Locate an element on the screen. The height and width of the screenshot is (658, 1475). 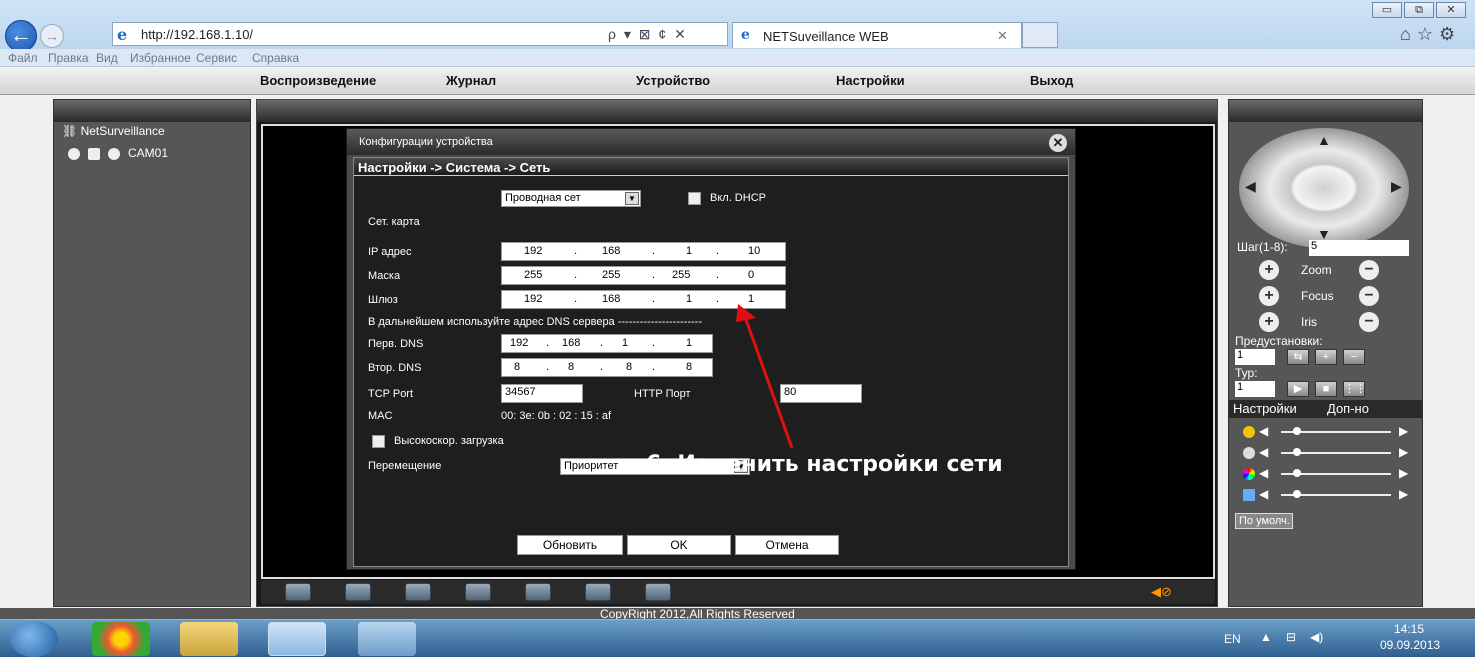
iris-in-icon: + is located at coordinates (1269, 322).